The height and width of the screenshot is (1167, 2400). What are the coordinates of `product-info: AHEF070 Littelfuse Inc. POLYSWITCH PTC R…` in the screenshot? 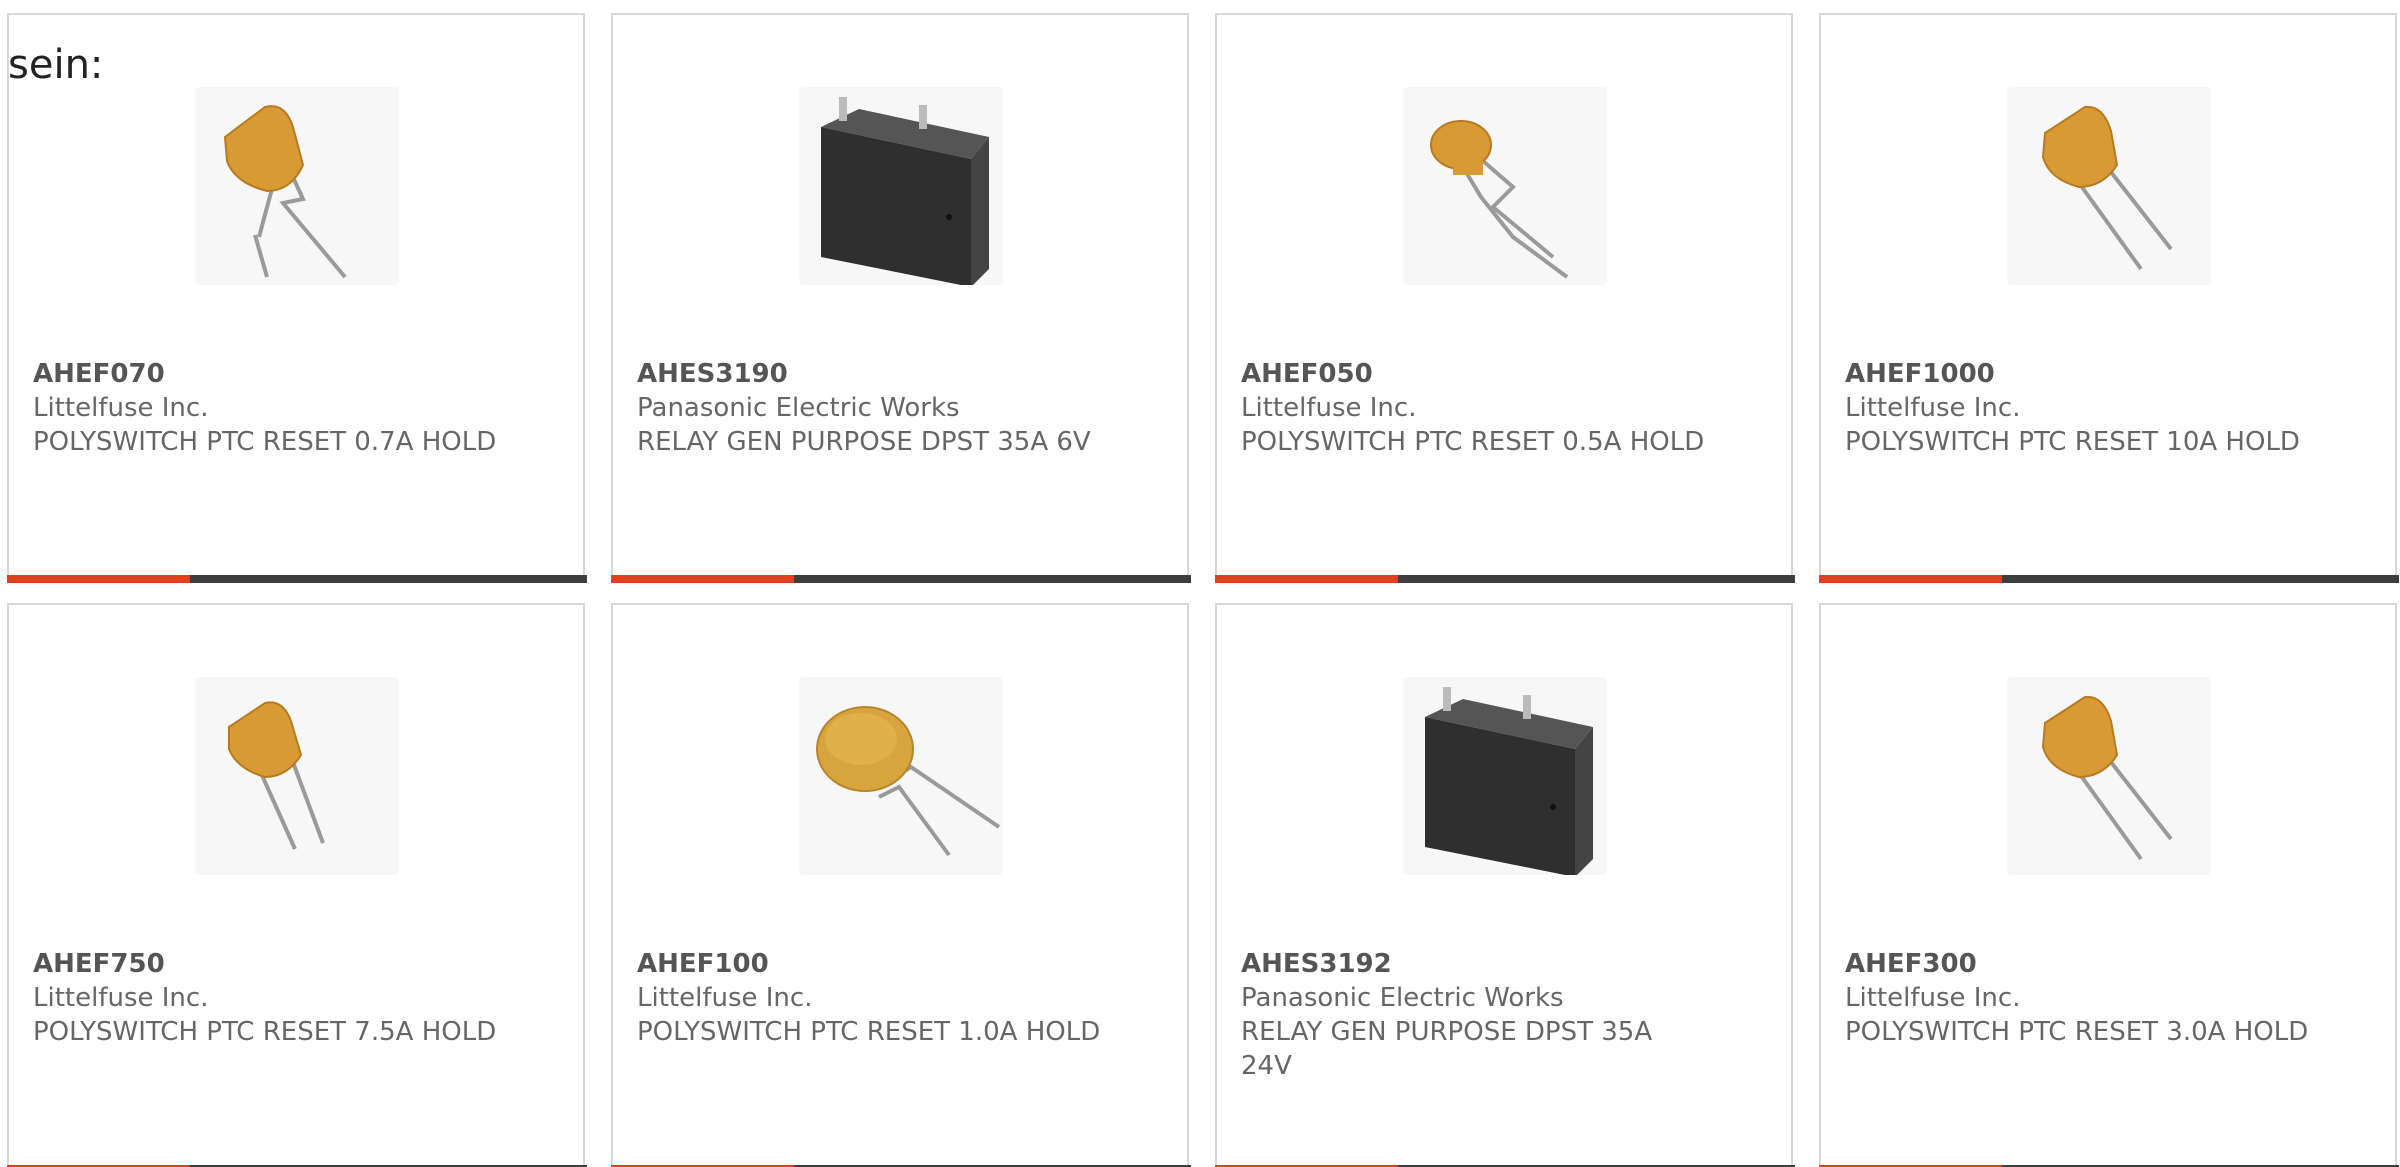 It's located at (268, 408).